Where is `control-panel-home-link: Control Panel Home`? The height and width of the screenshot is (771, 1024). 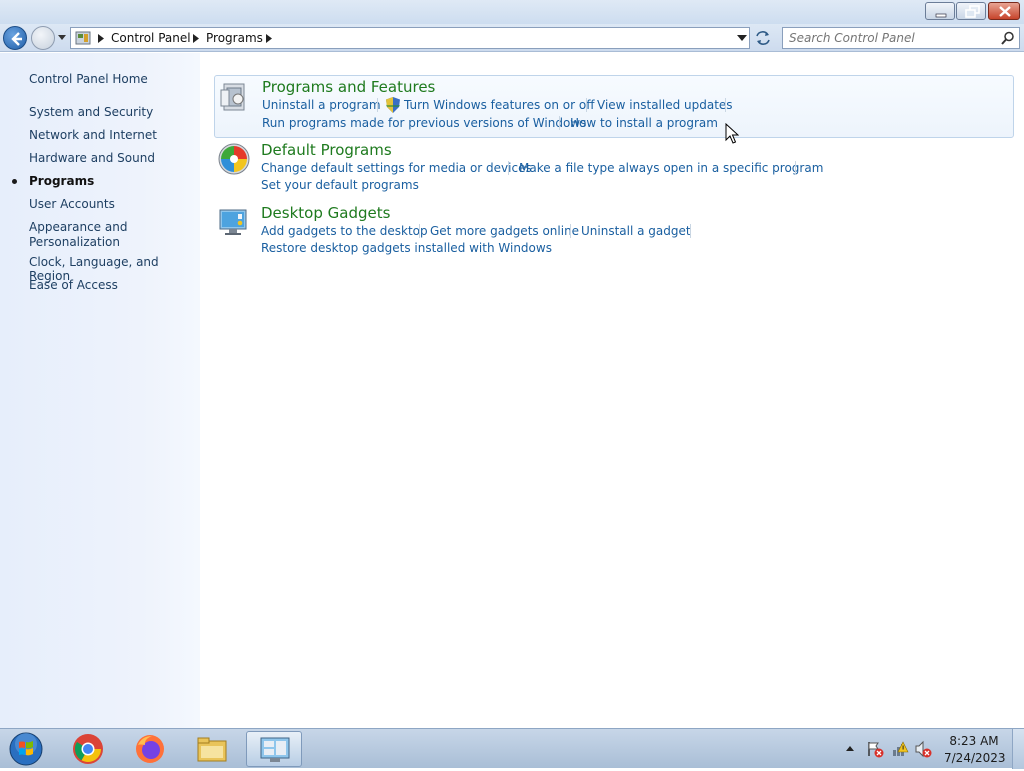 control-panel-home-link: Control Panel Home is located at coordinates (88, 79).